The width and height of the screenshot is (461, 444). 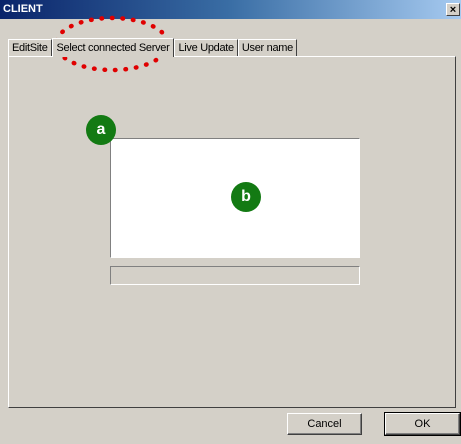 I want to click on ok-button: OK, so click(x=422, y=424).